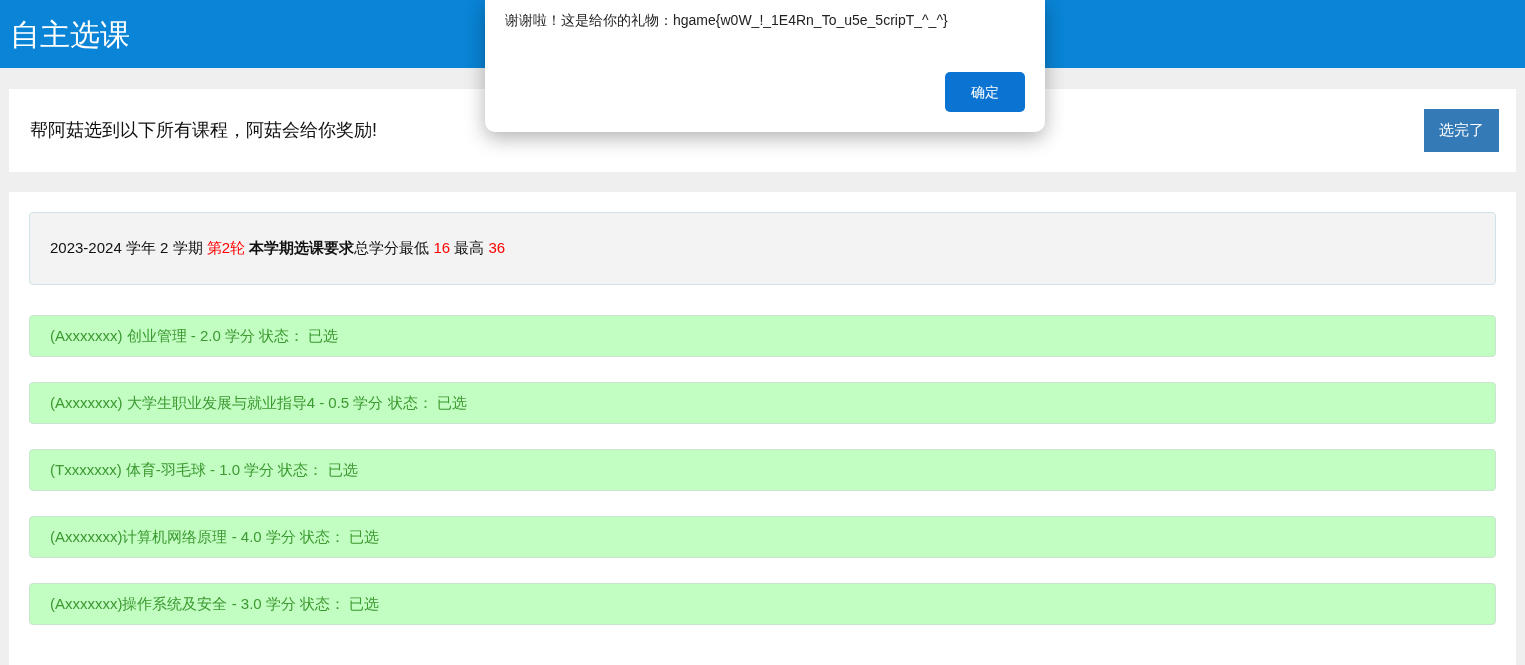 The height and width of the screenshot is (665, 1525). Describe the element at coordinates (985, 92) in the screenshot. I see `confirm-button: 确定` at that location.